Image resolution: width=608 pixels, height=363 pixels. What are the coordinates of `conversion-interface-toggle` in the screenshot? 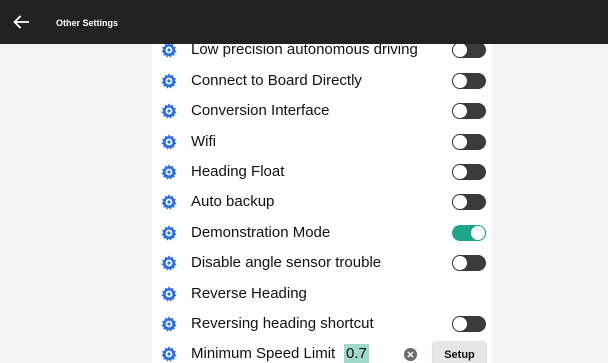 It's located at (469, 111).